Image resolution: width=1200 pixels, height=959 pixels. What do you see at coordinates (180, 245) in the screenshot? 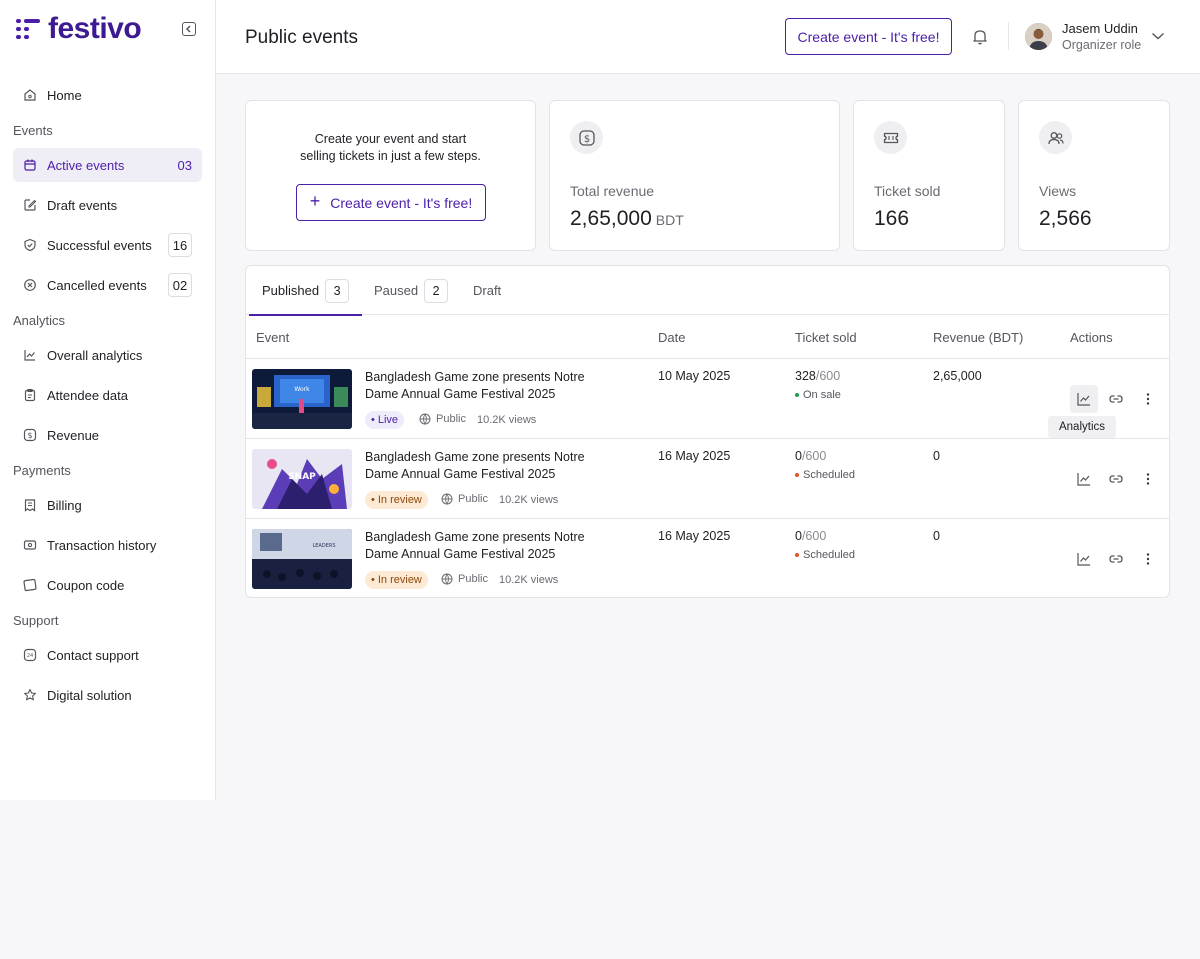
I see `successful-events-count: 16` at bounding box center [180, 245].